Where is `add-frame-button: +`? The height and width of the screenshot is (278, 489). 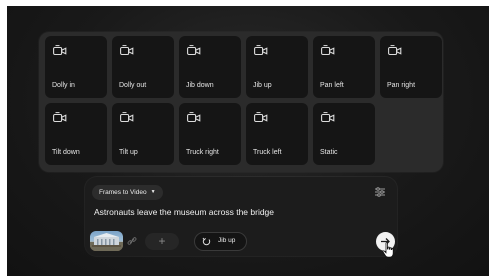 add-frame-button: + is located at coordinates (162, 241).